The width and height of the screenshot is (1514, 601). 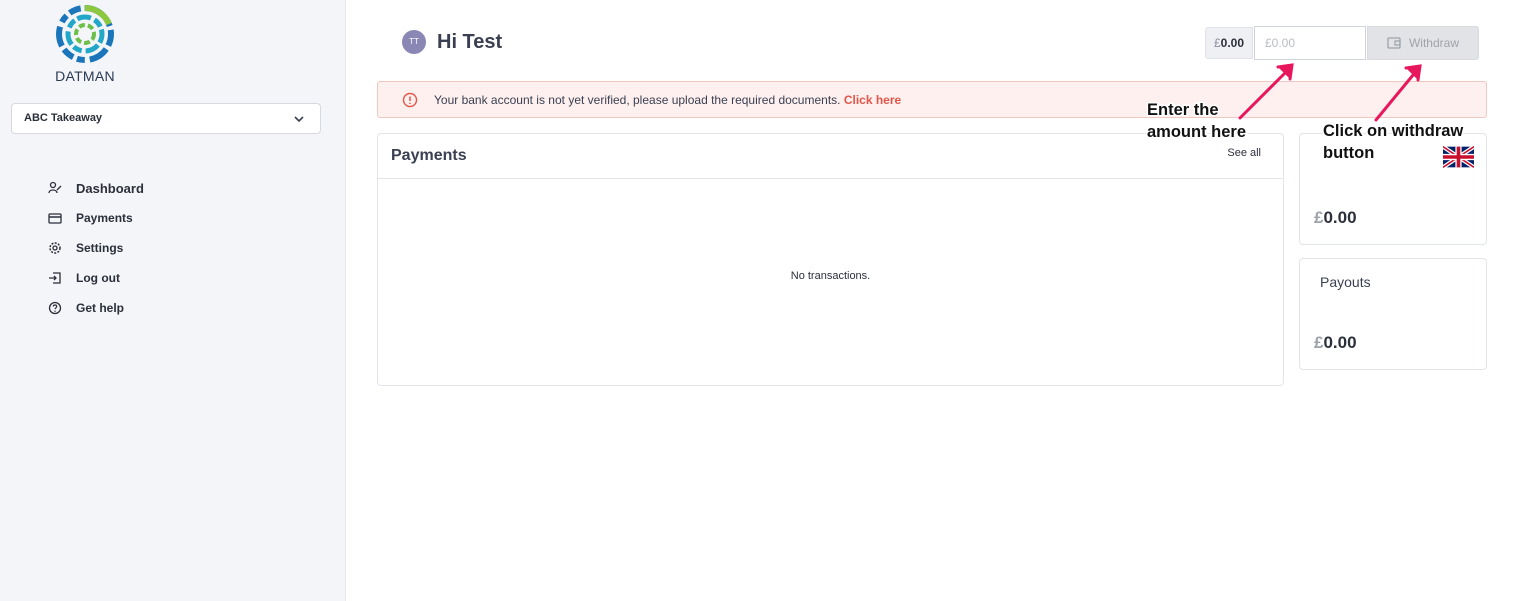 I want to click on logo-text: DATMAN, so click(x=85, y=76).